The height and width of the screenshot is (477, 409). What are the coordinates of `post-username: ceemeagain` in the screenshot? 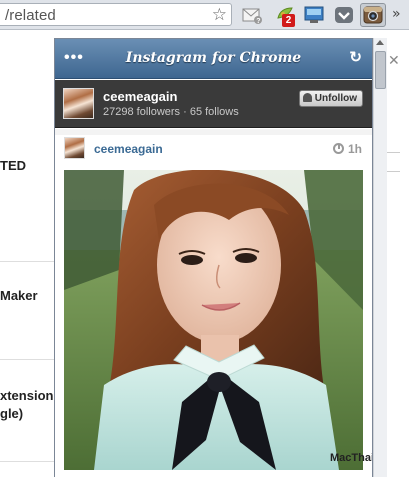 It's located at (128, 149).